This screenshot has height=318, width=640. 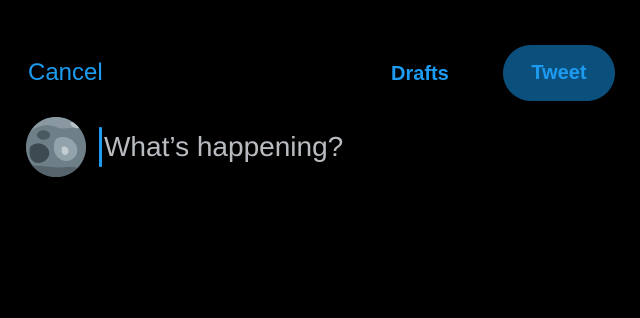 I want to click on tweet-button: Tweet, so click(x=559, y=73).